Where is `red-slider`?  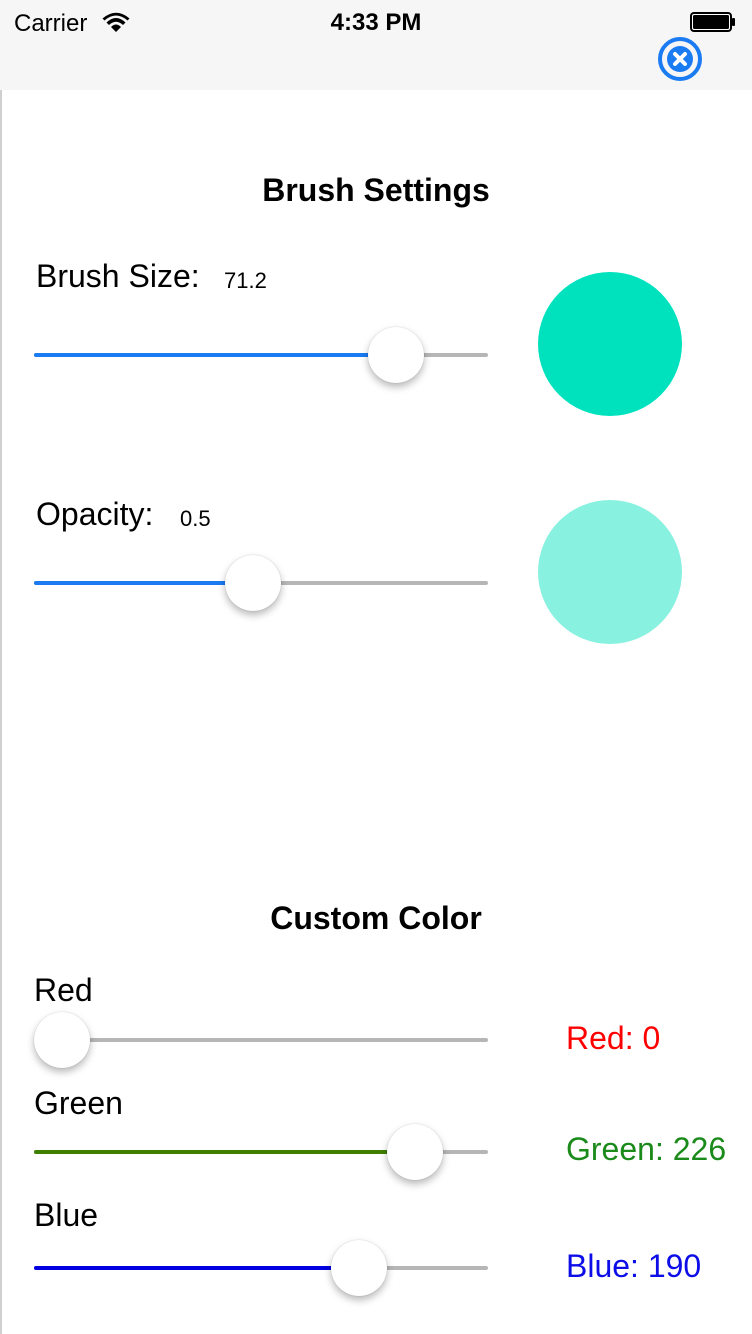 red-slider is located at coordinates (261, 1040).